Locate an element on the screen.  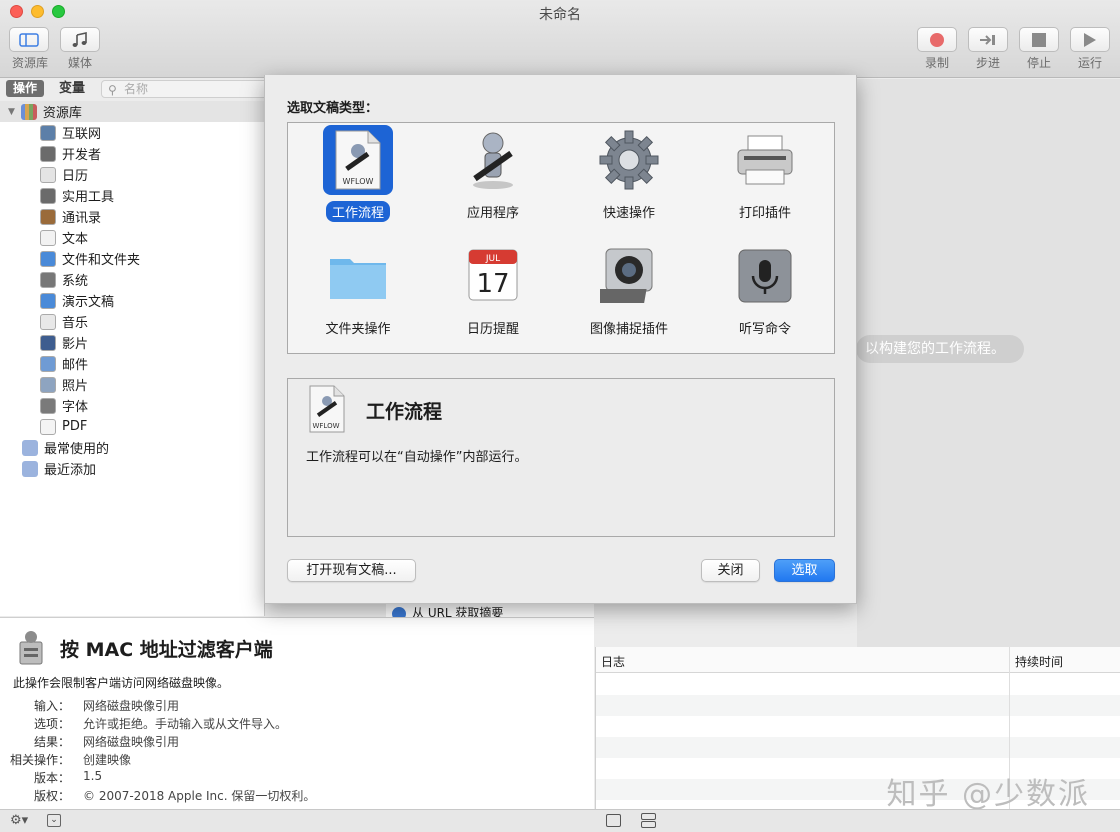
music-note-icon is located at coordinates (79, 39).